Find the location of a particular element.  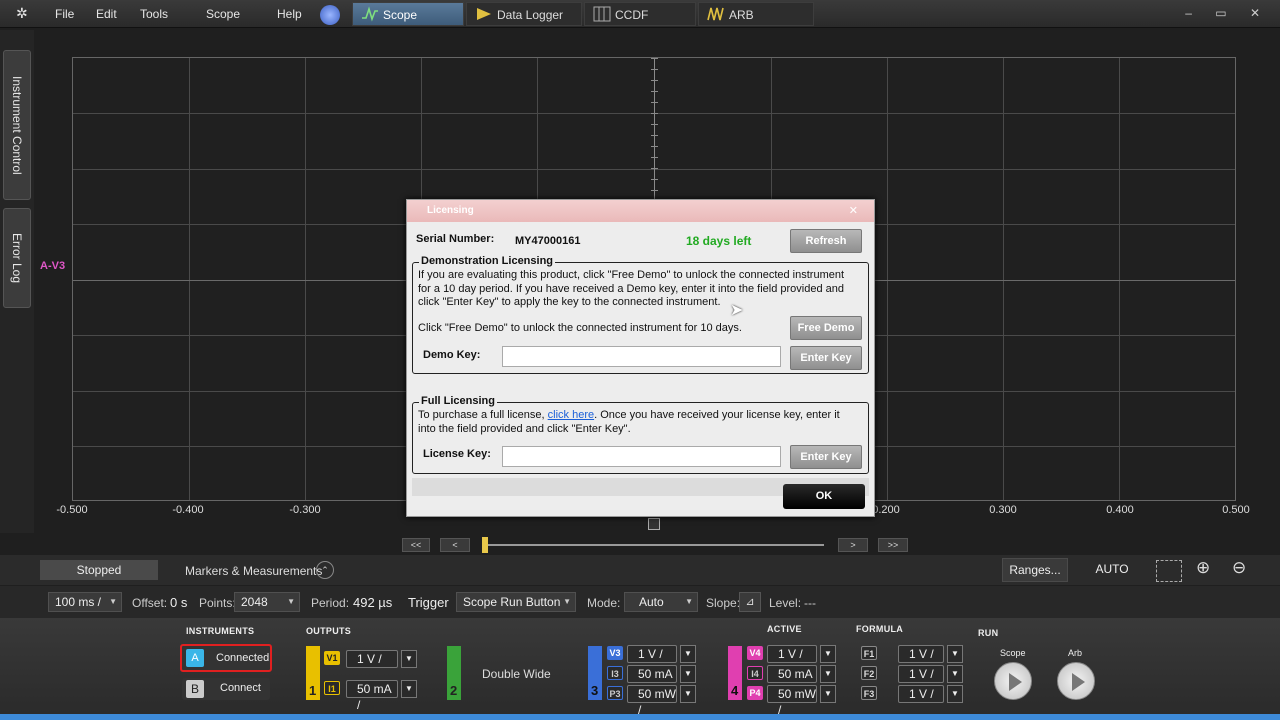

serial-number-label: Serial Number: is located at coordinates (455, 239).